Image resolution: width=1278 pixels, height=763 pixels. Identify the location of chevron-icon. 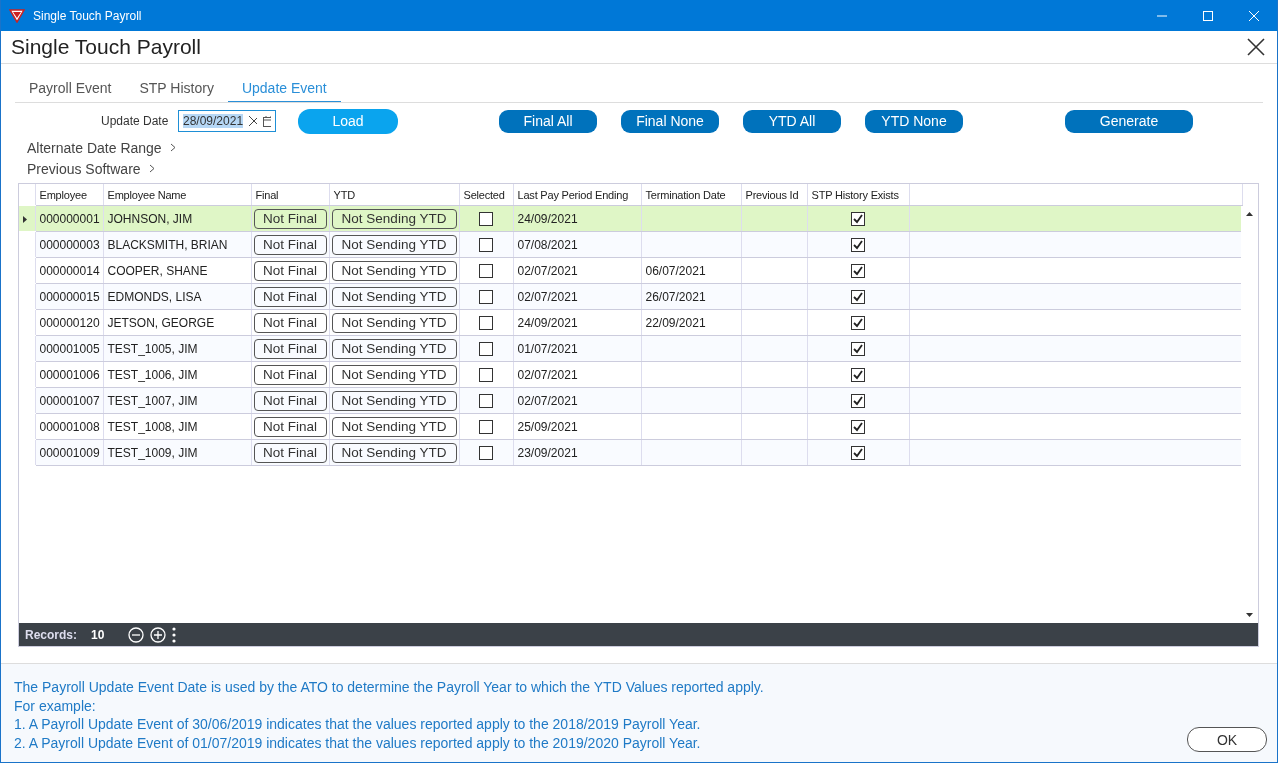
(151, 168).